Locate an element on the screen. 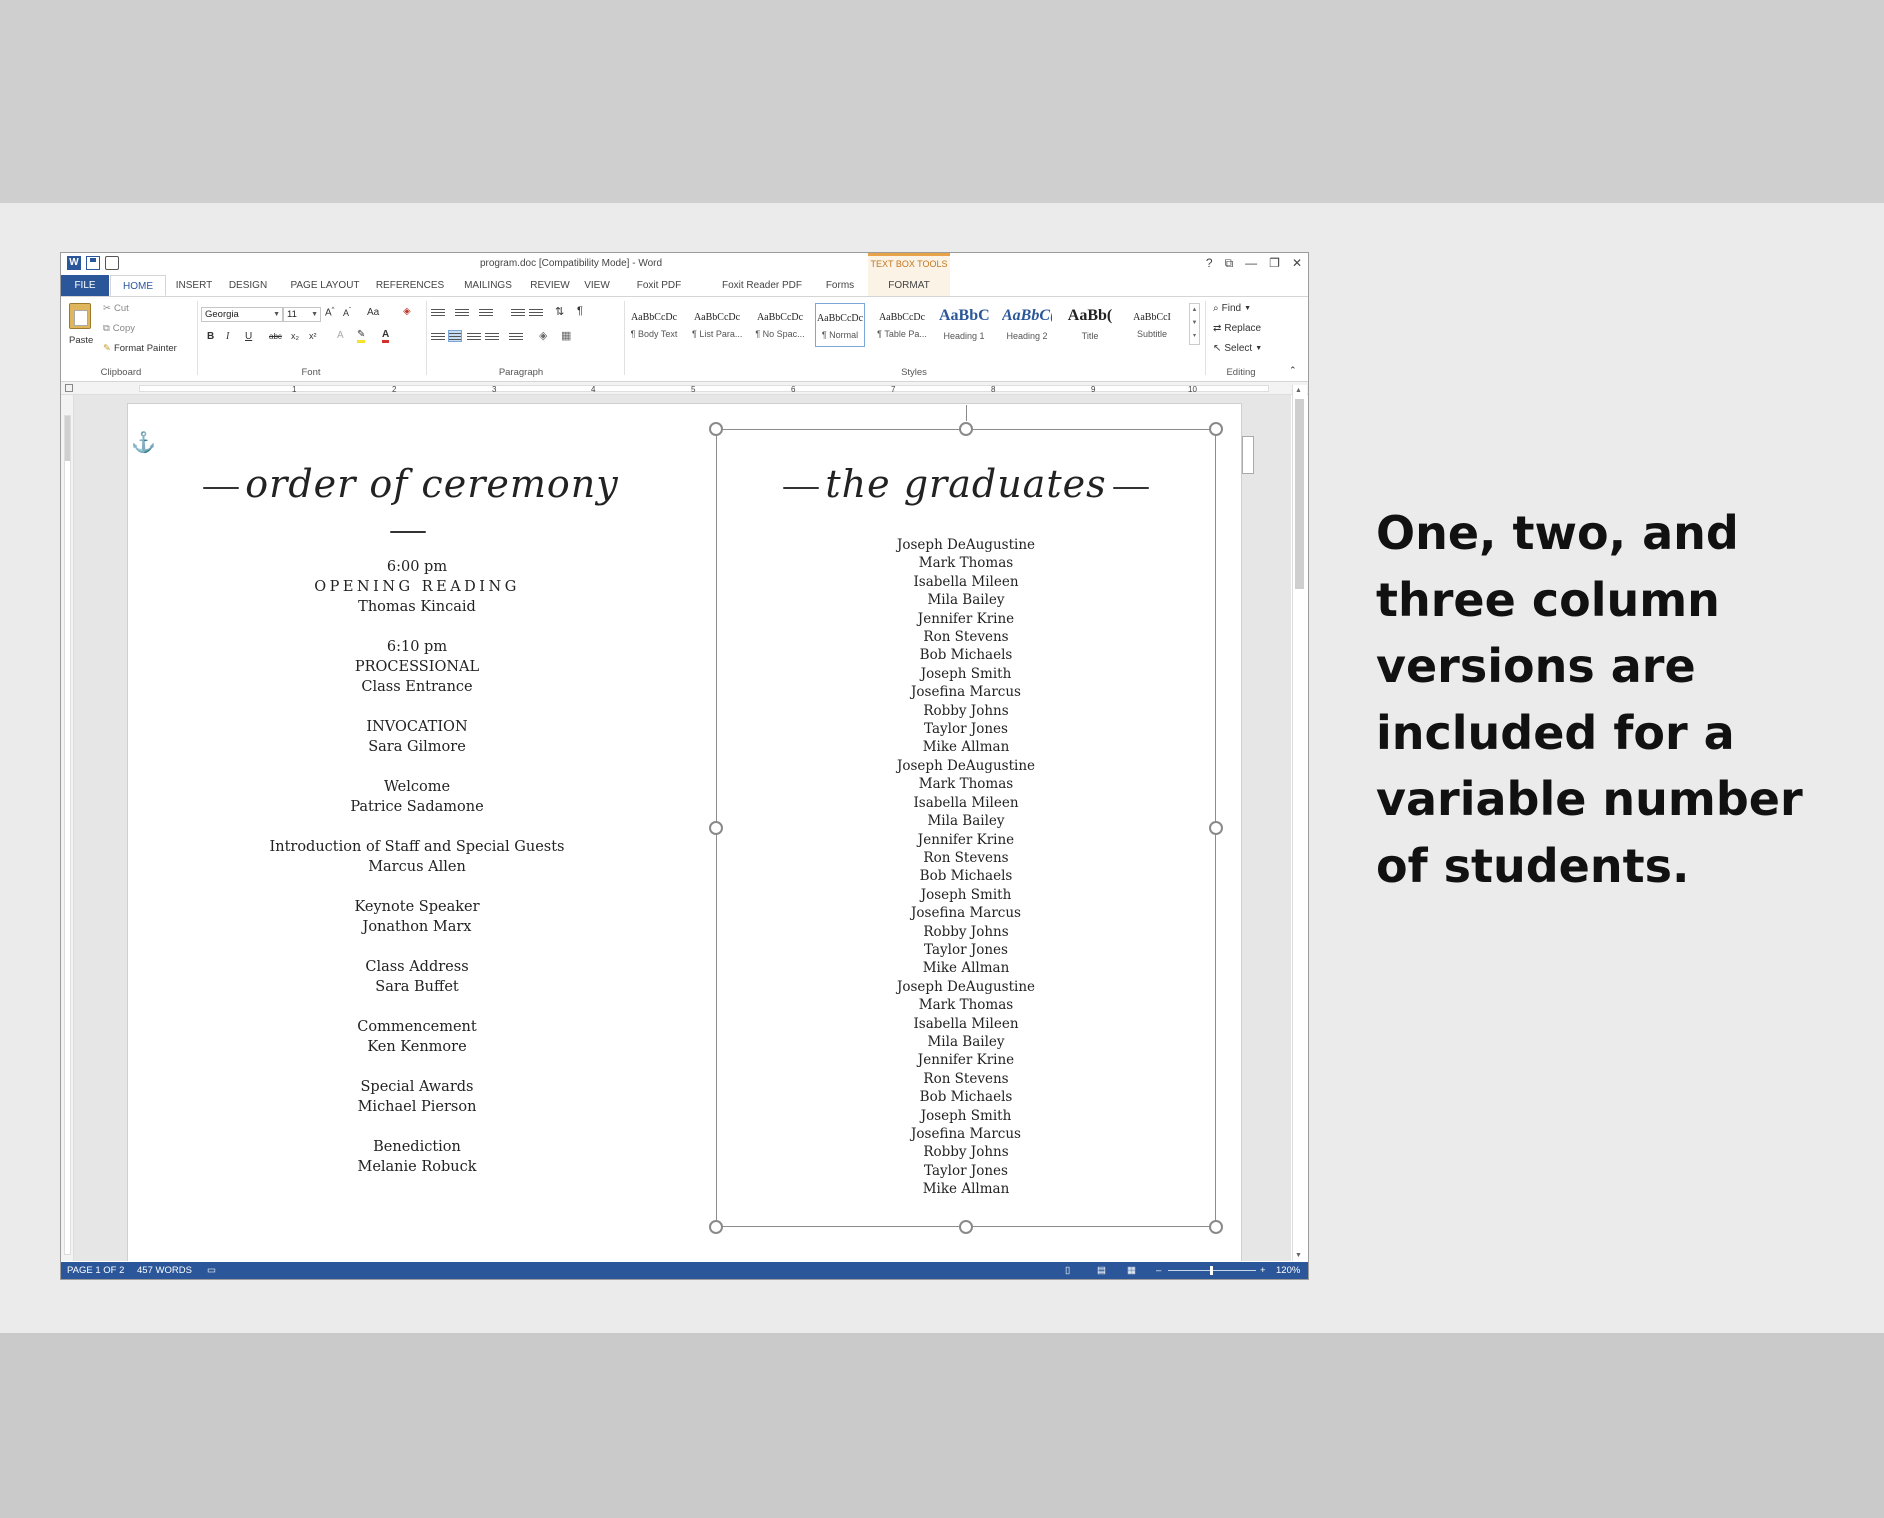  scrollbar-thumb is located at coordinates (1299, 494).